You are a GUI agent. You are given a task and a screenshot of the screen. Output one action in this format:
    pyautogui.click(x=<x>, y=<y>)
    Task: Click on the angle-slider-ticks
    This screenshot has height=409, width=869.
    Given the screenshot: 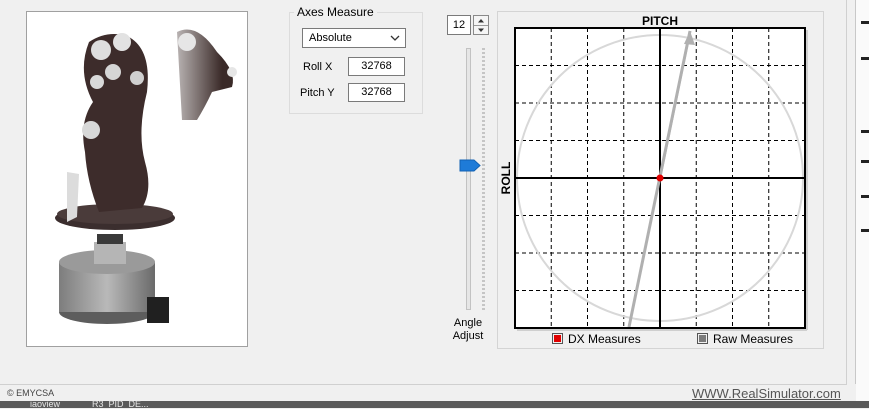 What is the action you would take?
    pyautogui.click(x=483, y=179)
    